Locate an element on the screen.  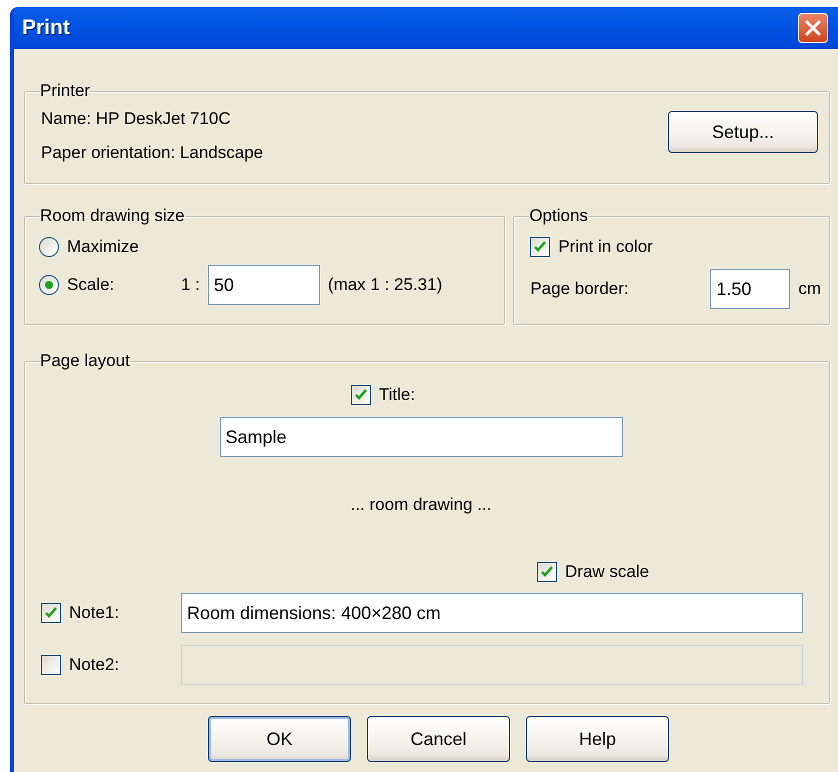
max-scale-note: (max 1 : 25.31) is located at coordinates (385, 285).